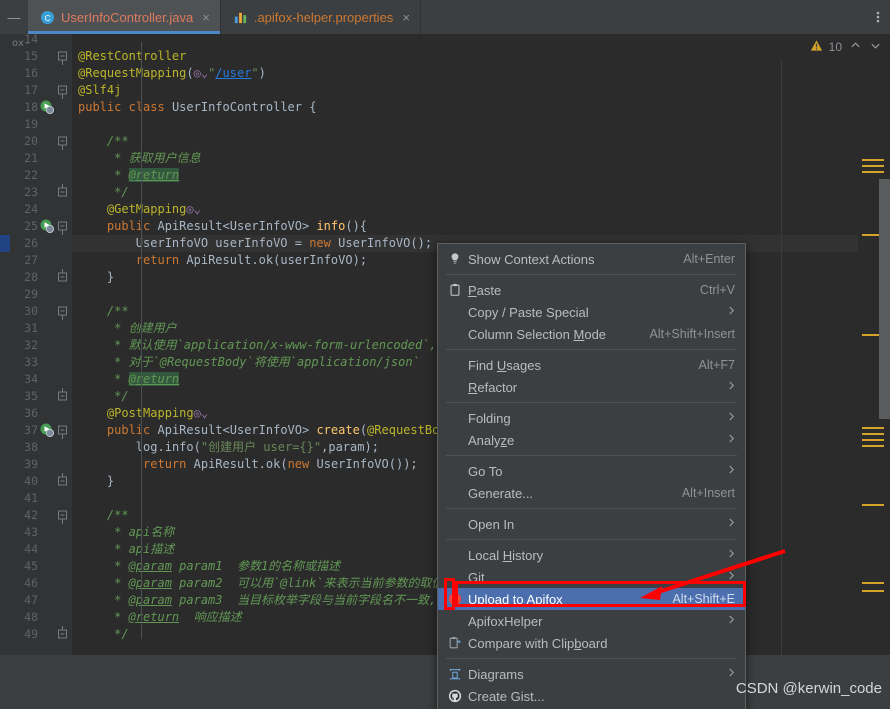 The image size is (890, 709). I want to click on code-line: public ApiResult<UserInfoVO> info(){, so click(237, 226).